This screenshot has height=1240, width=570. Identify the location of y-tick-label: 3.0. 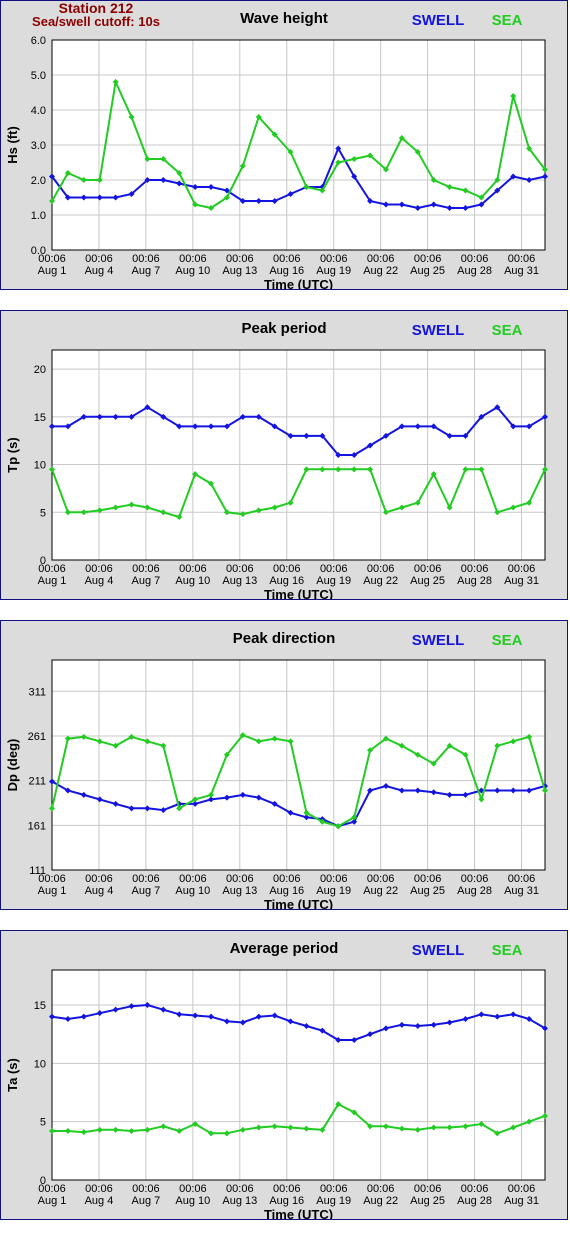
(38, 146).